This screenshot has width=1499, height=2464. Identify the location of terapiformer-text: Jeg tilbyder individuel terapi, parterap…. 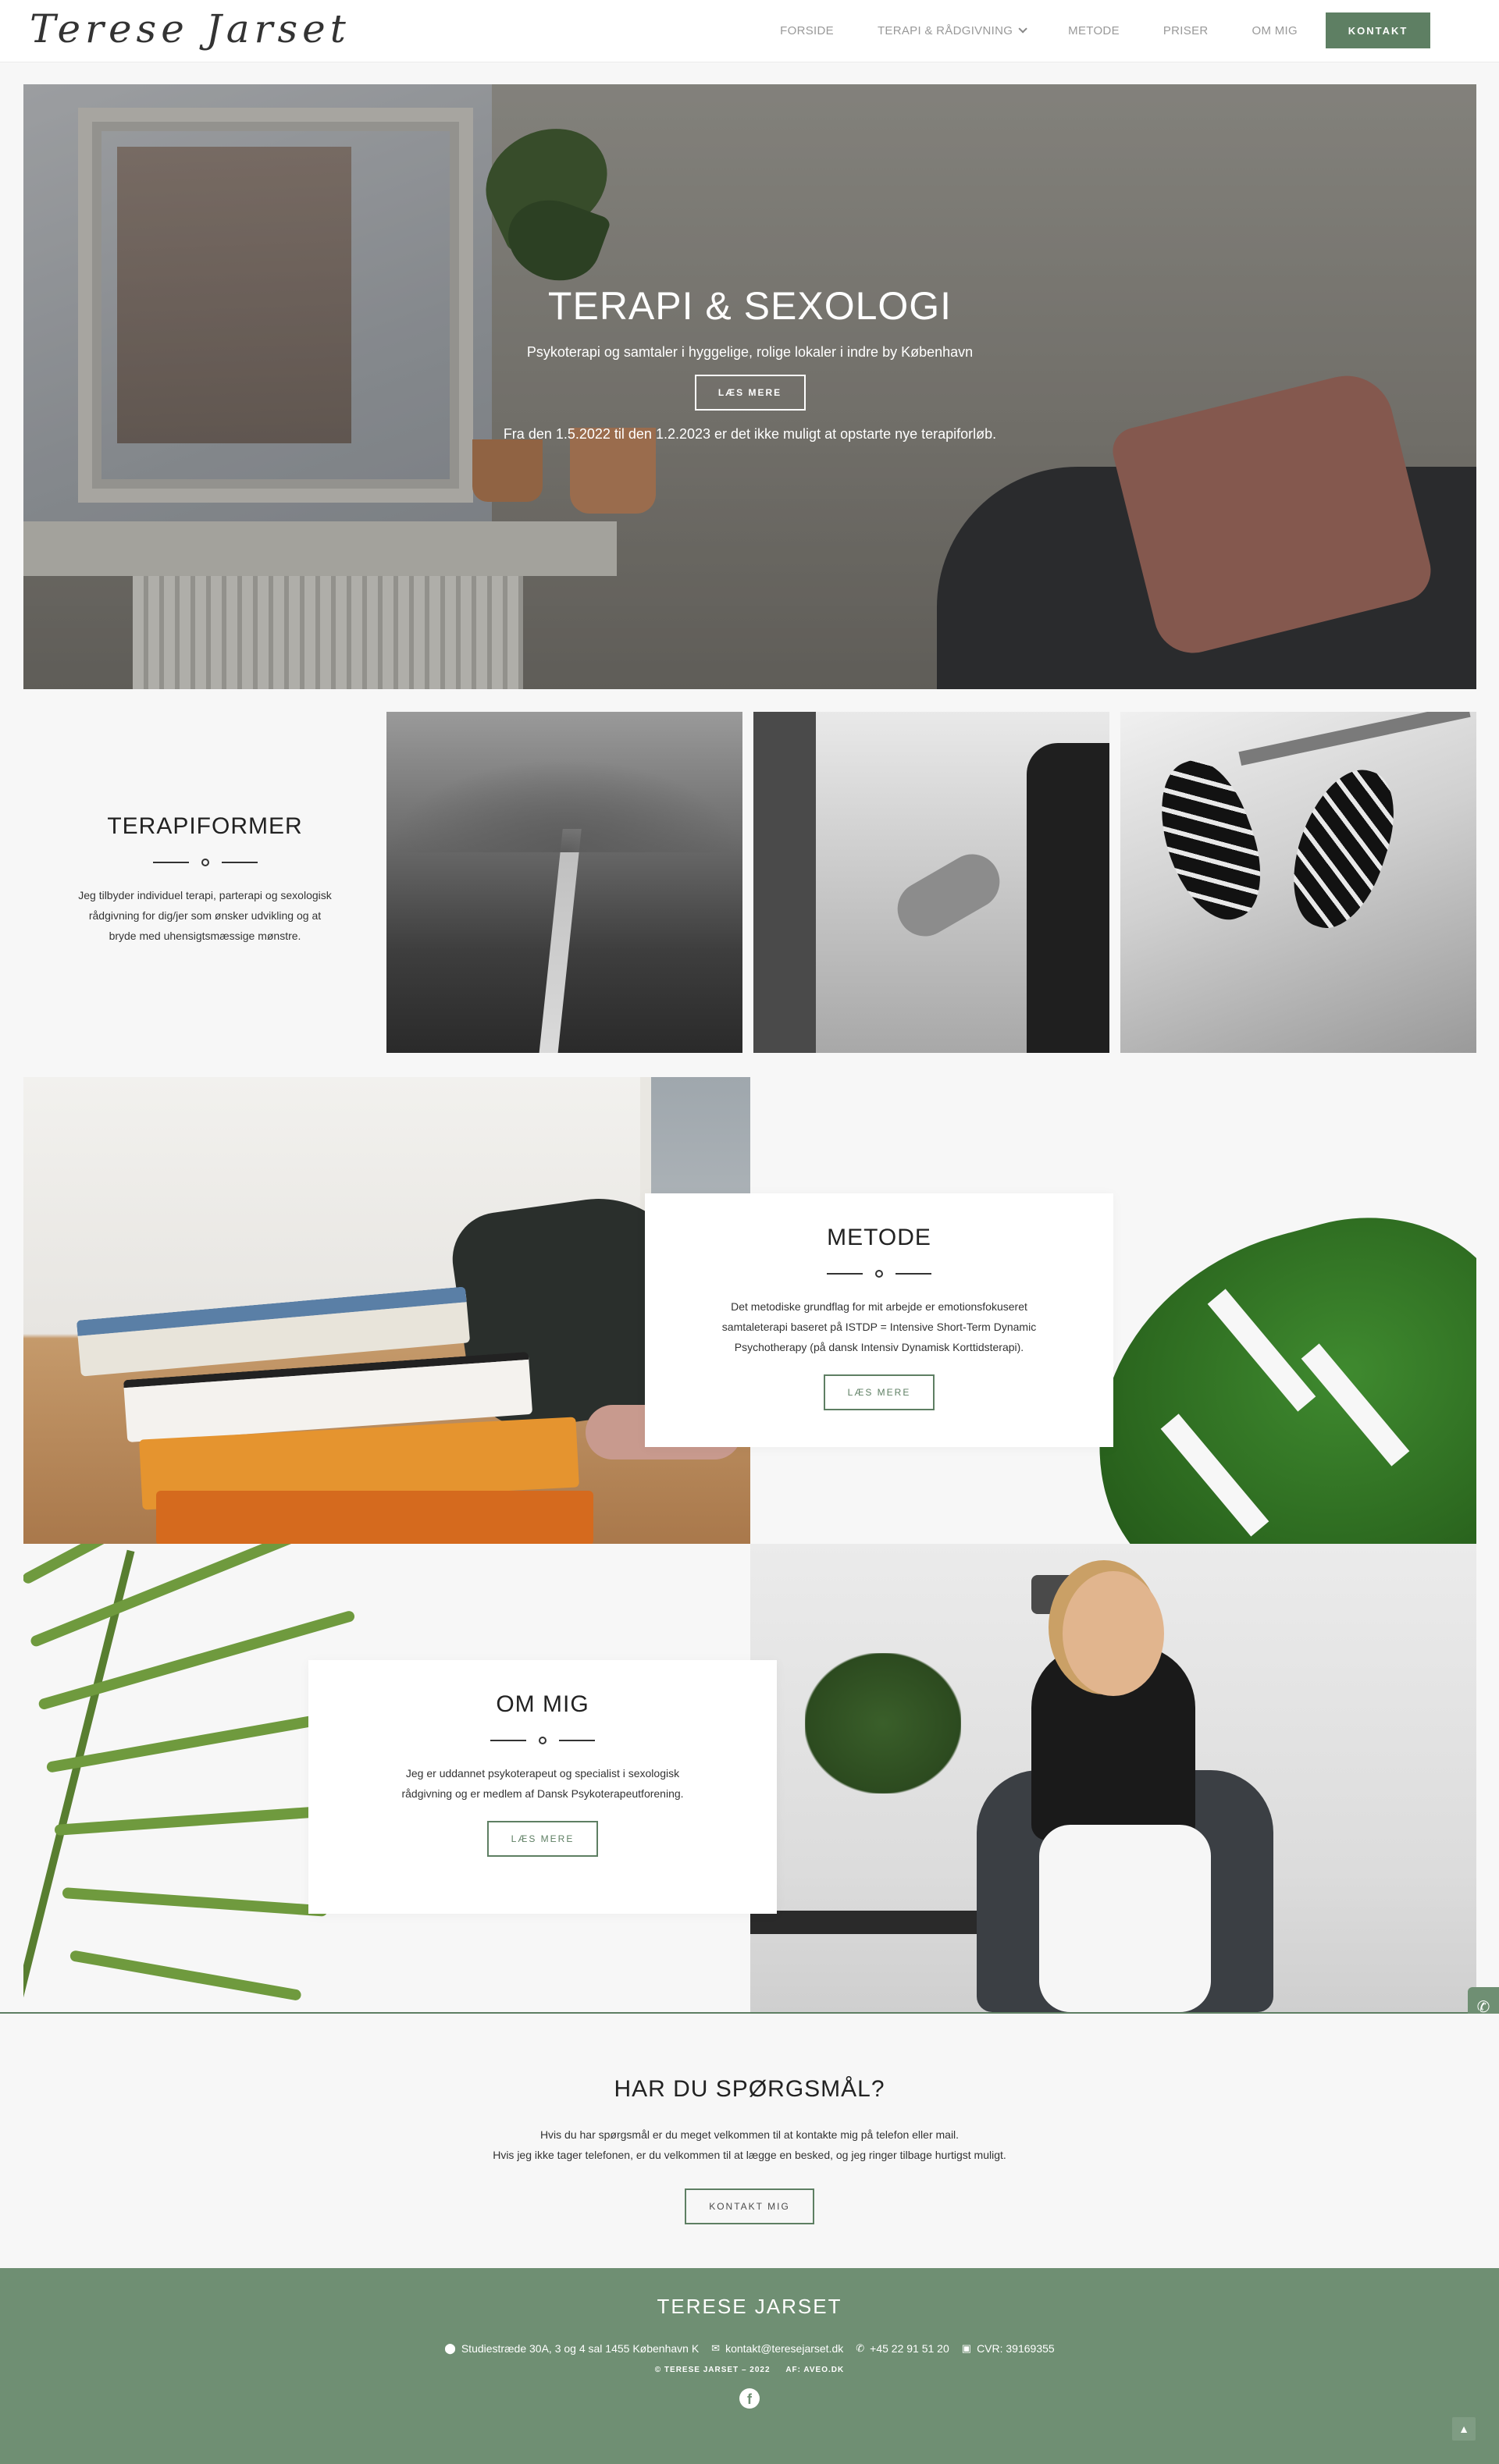
(205, 915).